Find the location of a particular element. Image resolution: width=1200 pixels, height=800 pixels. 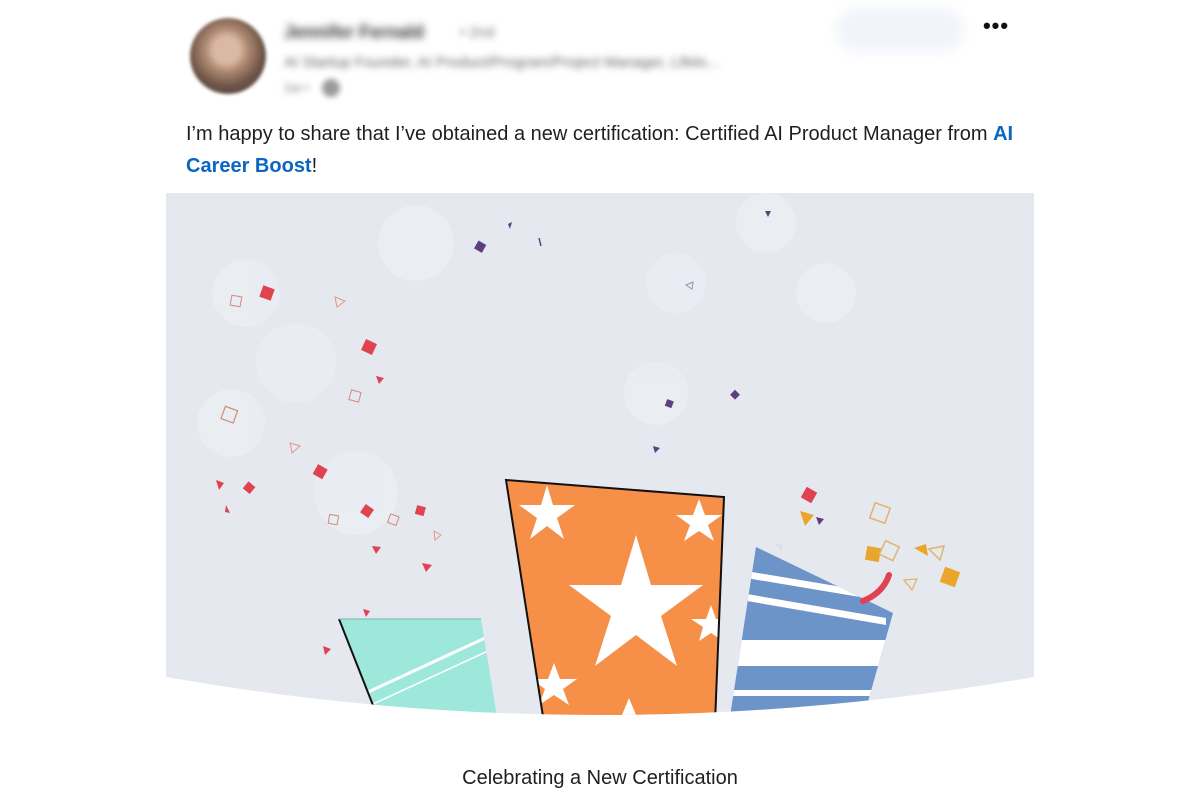

globe-icon is located at coordinates (331, 88).